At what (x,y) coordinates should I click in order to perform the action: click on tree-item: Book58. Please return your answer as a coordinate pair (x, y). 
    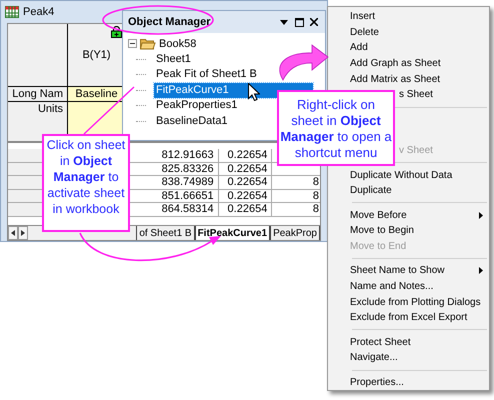
    Looking at the image, I should click on (177, 44).